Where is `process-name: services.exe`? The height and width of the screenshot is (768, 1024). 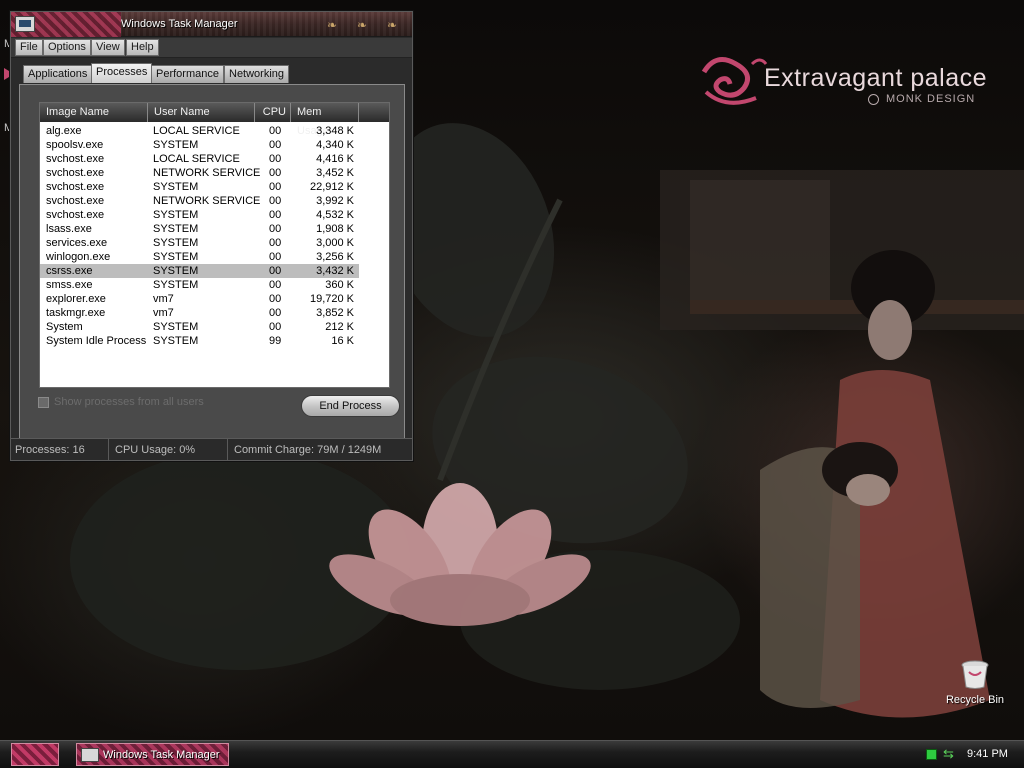
process-name: services.exe is located at coordinates (77, 243).